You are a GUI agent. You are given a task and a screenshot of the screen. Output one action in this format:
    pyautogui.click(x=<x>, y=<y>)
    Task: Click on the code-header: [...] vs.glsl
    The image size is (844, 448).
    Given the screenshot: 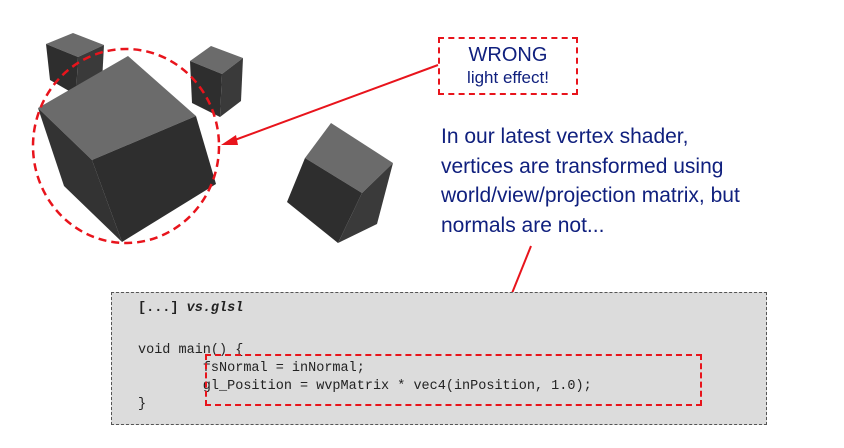 What is the action you would take?
    pyautogui.click(x=190, y=308)
    